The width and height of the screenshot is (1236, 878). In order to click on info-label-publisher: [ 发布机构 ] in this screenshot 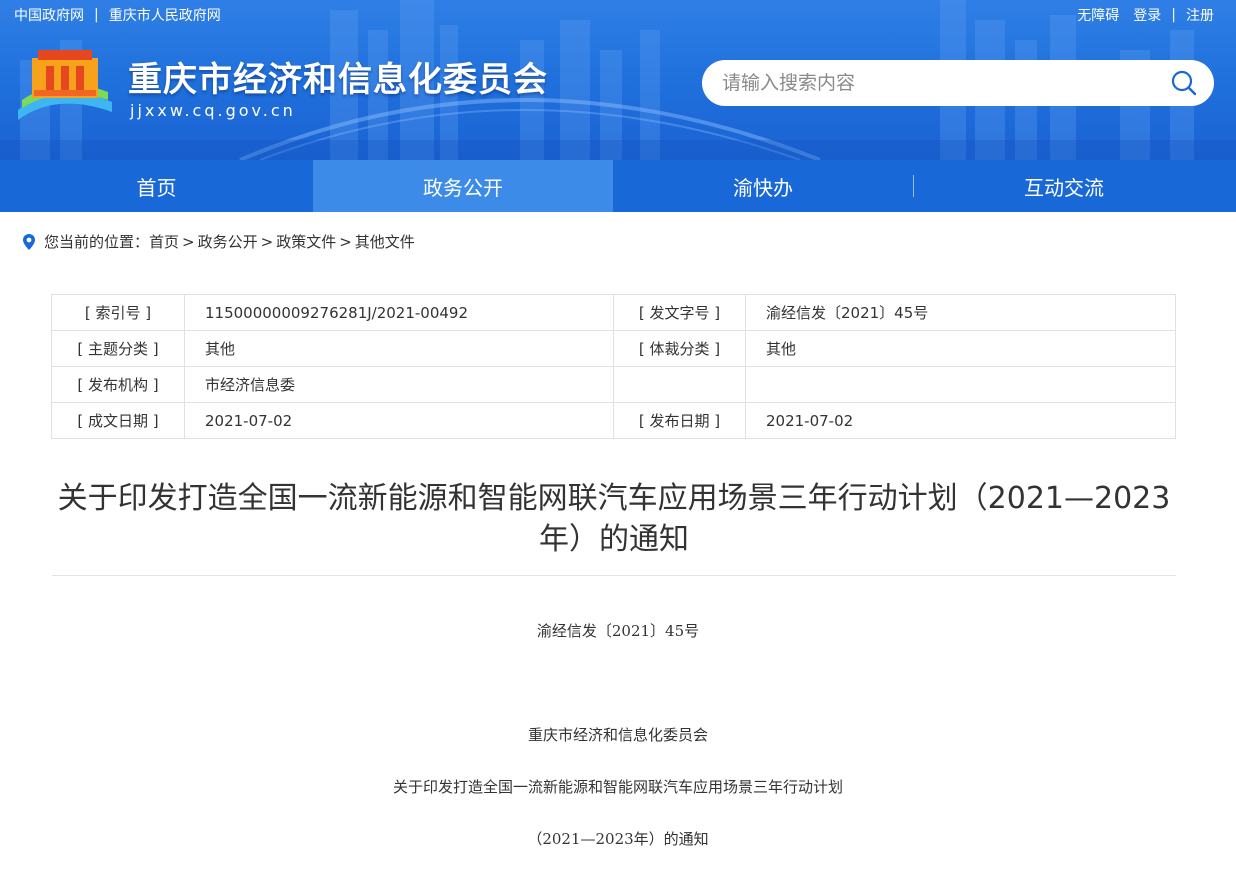, I will do `click(118, 384)`.